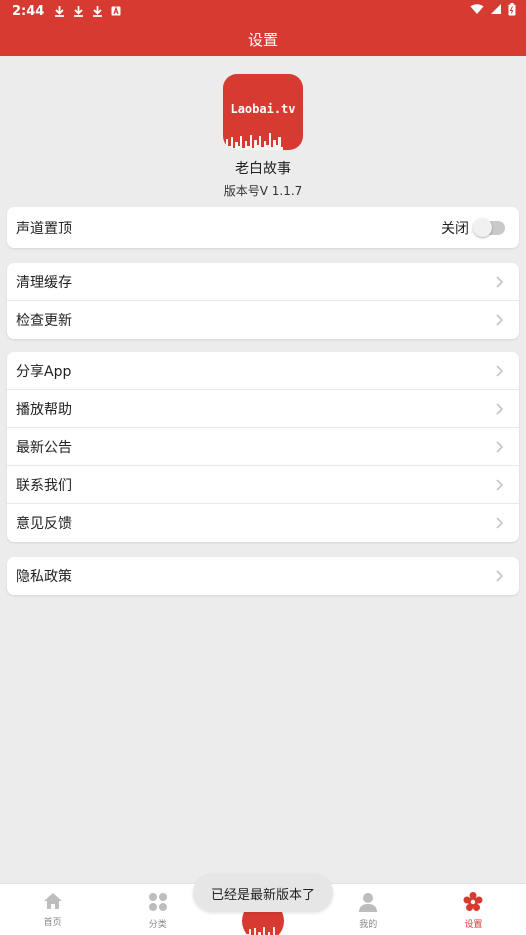  I want to click on channel-top-label: 声道置顶, so click(44, 228).